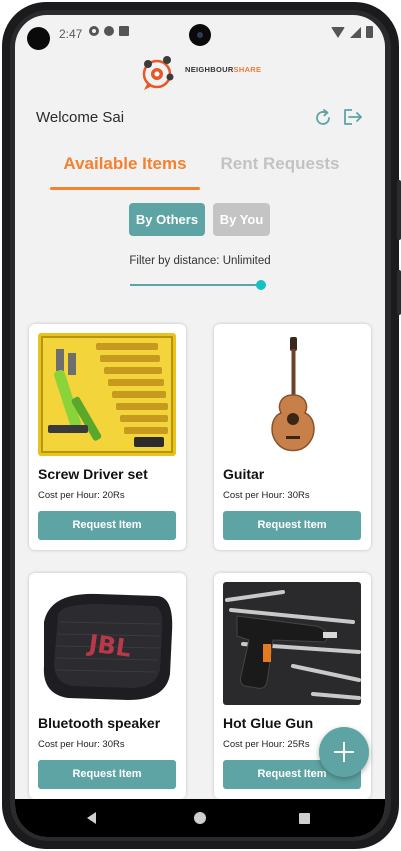 The width and height of the screenshot is (401, 851). What do you see at coordinates (209, 69) in the screenshot?
I see `logo-text-main: NEIGHBOUR` at bounding box center [209, 69].